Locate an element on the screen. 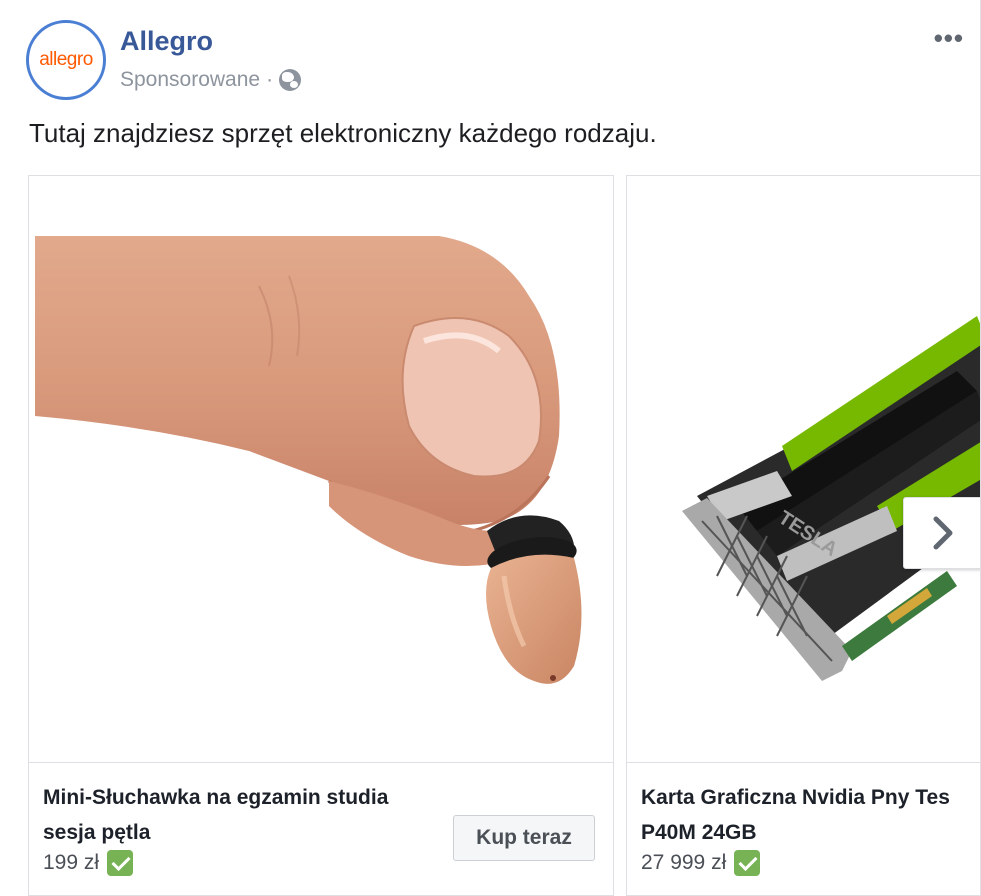 The height and width of the screenshot is (896, 981). more-options-icon: ••• is located at coordinates (949, 38).